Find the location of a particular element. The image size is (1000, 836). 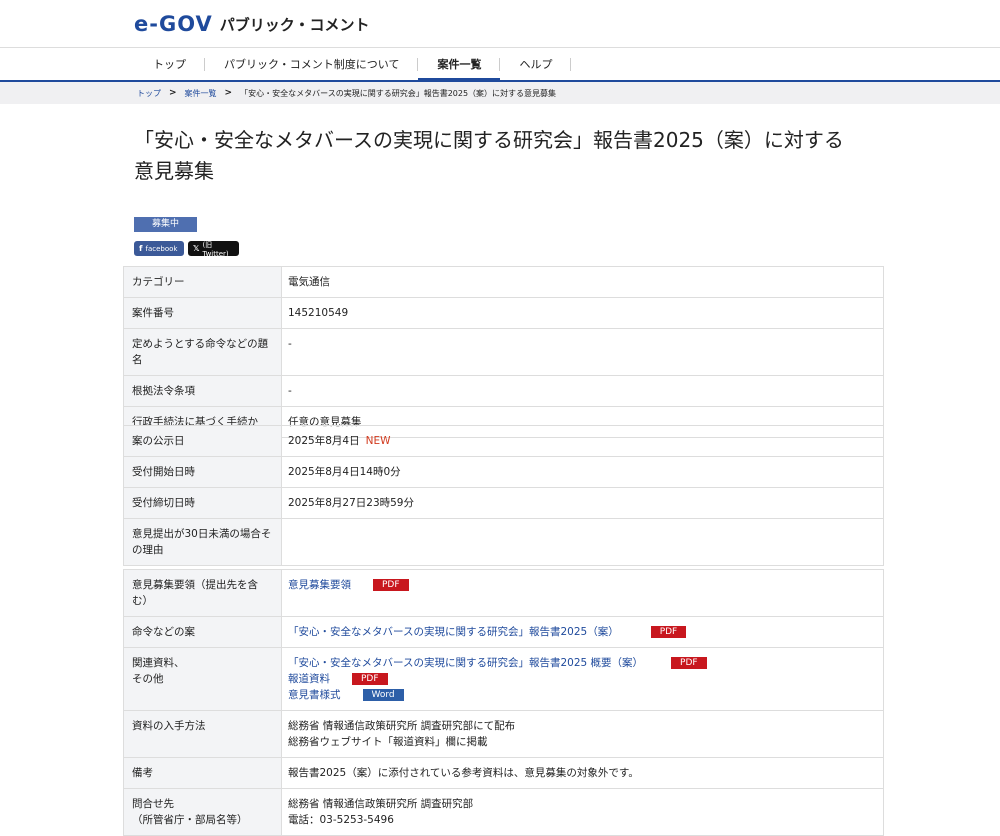

site-header: e-GOV パブリック・コメント is located at coordinates (500, 24).